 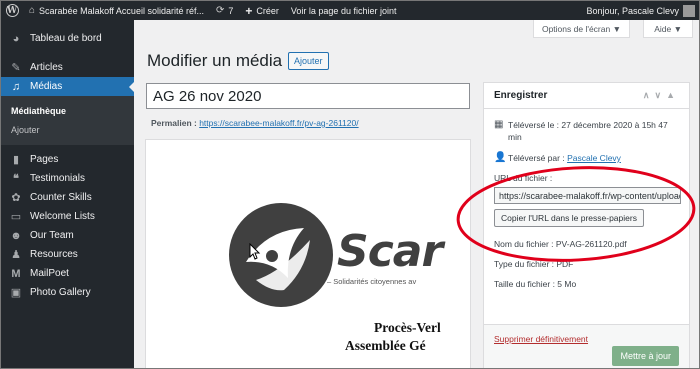 I want to click on logo-wordmark: Scar, so click(x=390, y=251).